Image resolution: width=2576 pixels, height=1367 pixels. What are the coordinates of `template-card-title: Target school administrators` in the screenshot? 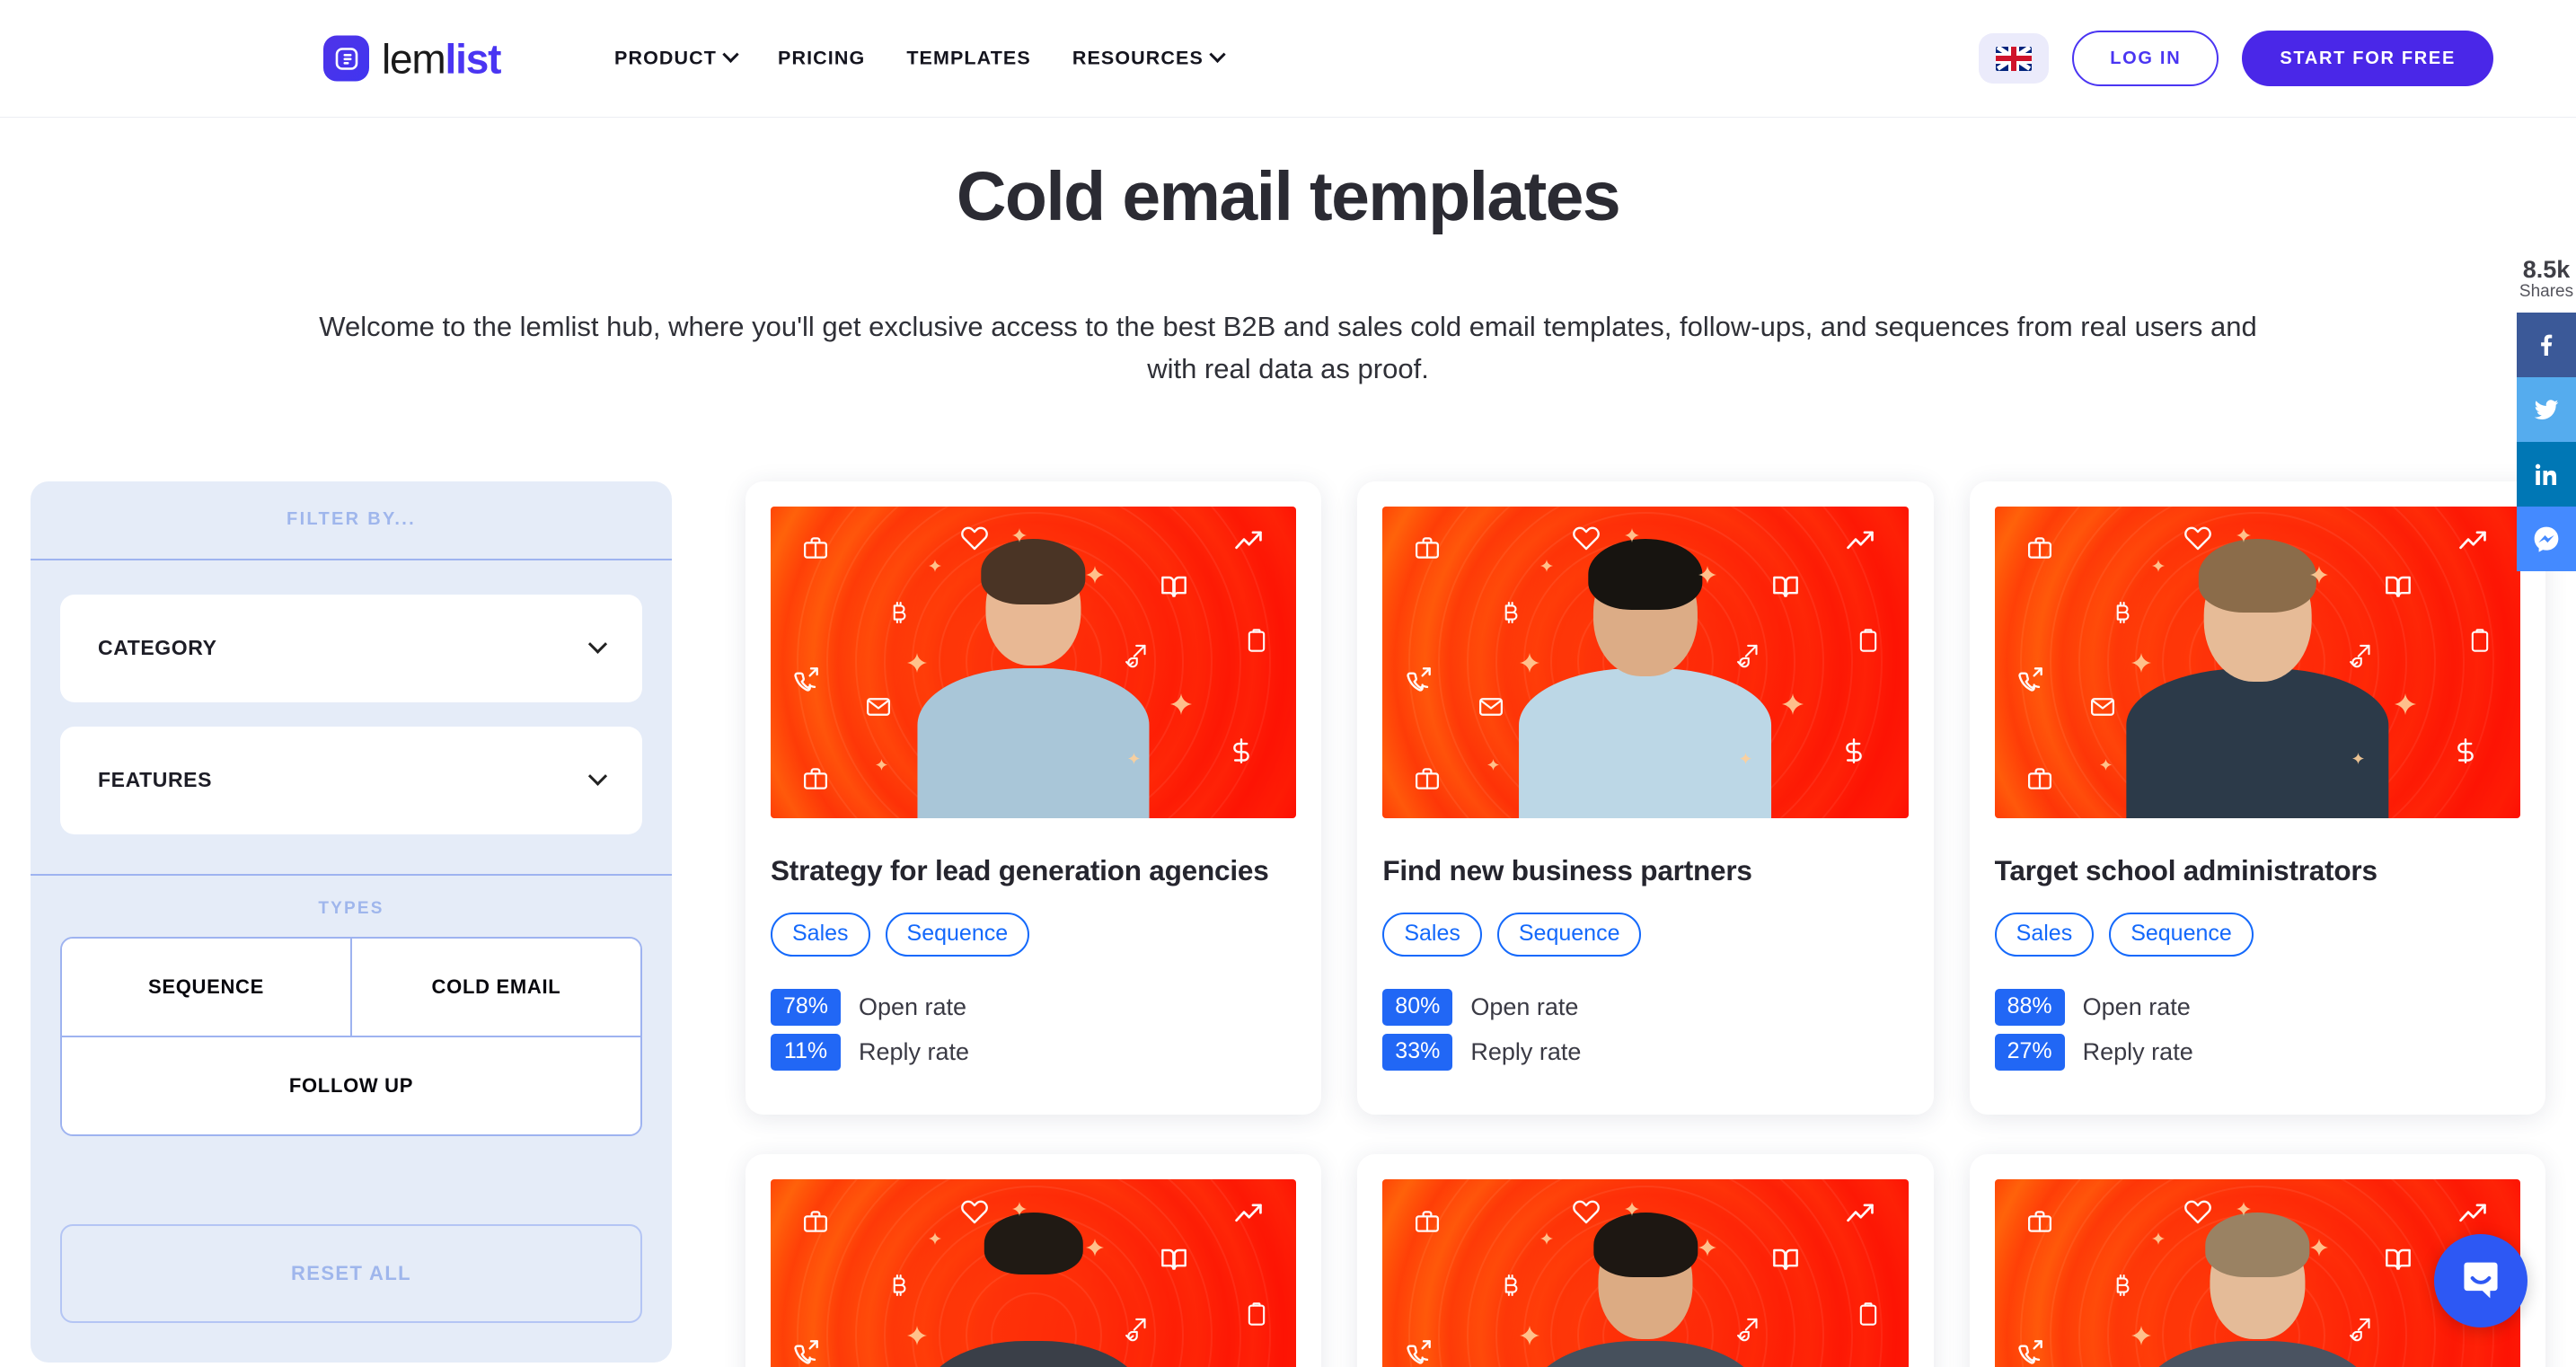 It's located at (2186, 870).